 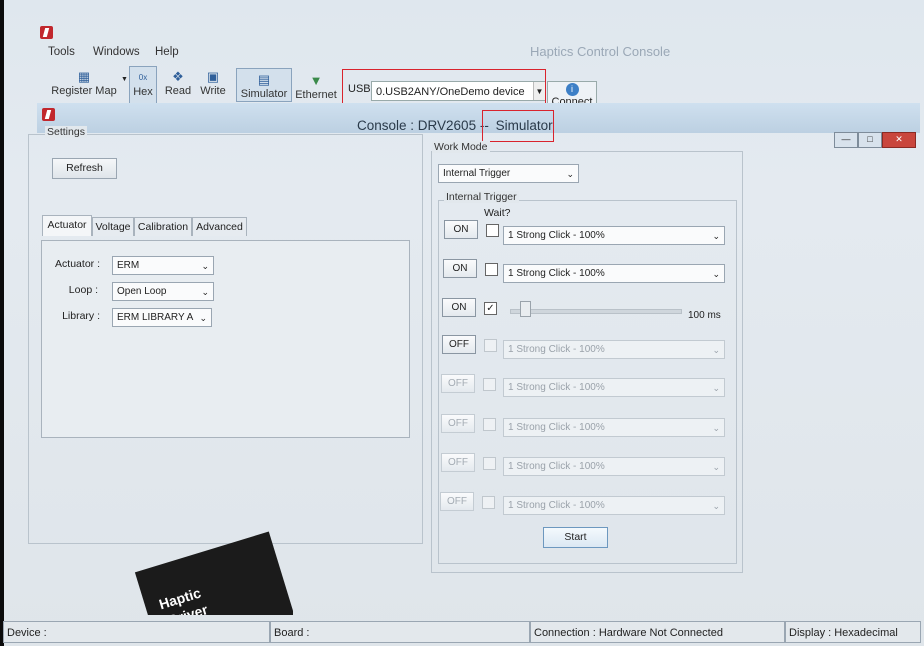 I want to click on effect-select-2: 1 Strong Click - 100% ⌄, so click(x=614, y=273).